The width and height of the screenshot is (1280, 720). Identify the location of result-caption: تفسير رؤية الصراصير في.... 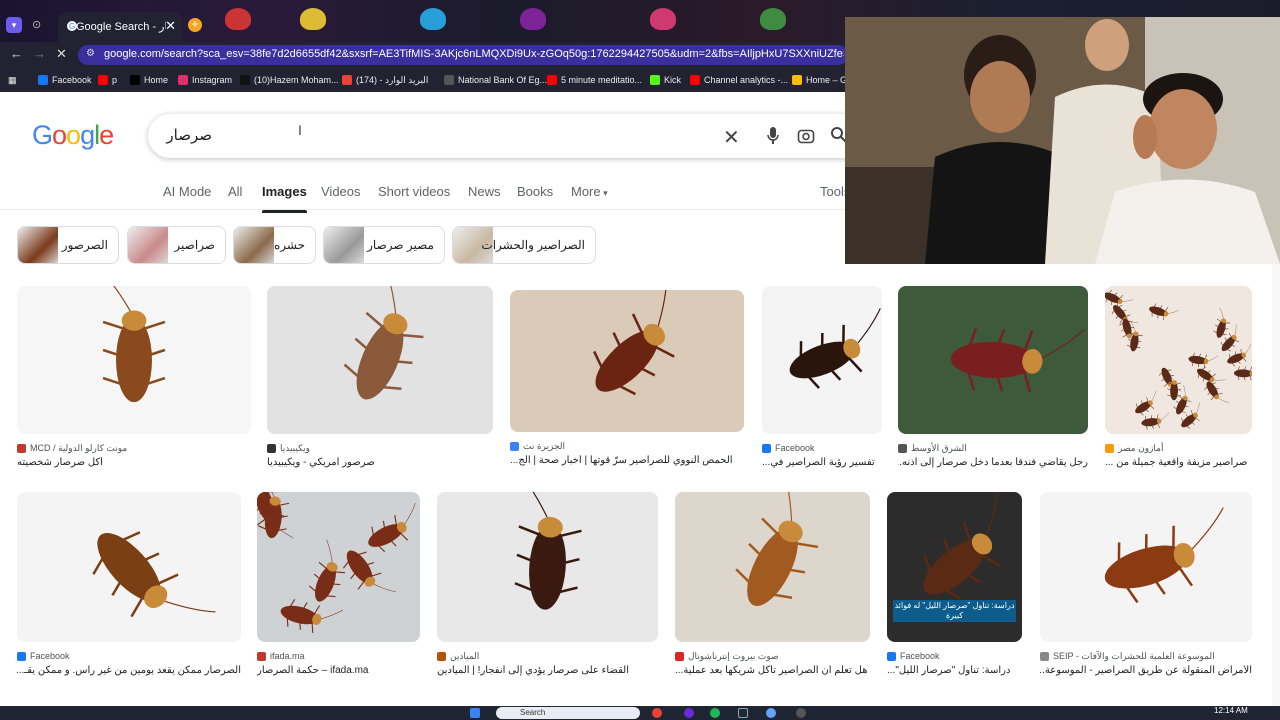
(822, 462).